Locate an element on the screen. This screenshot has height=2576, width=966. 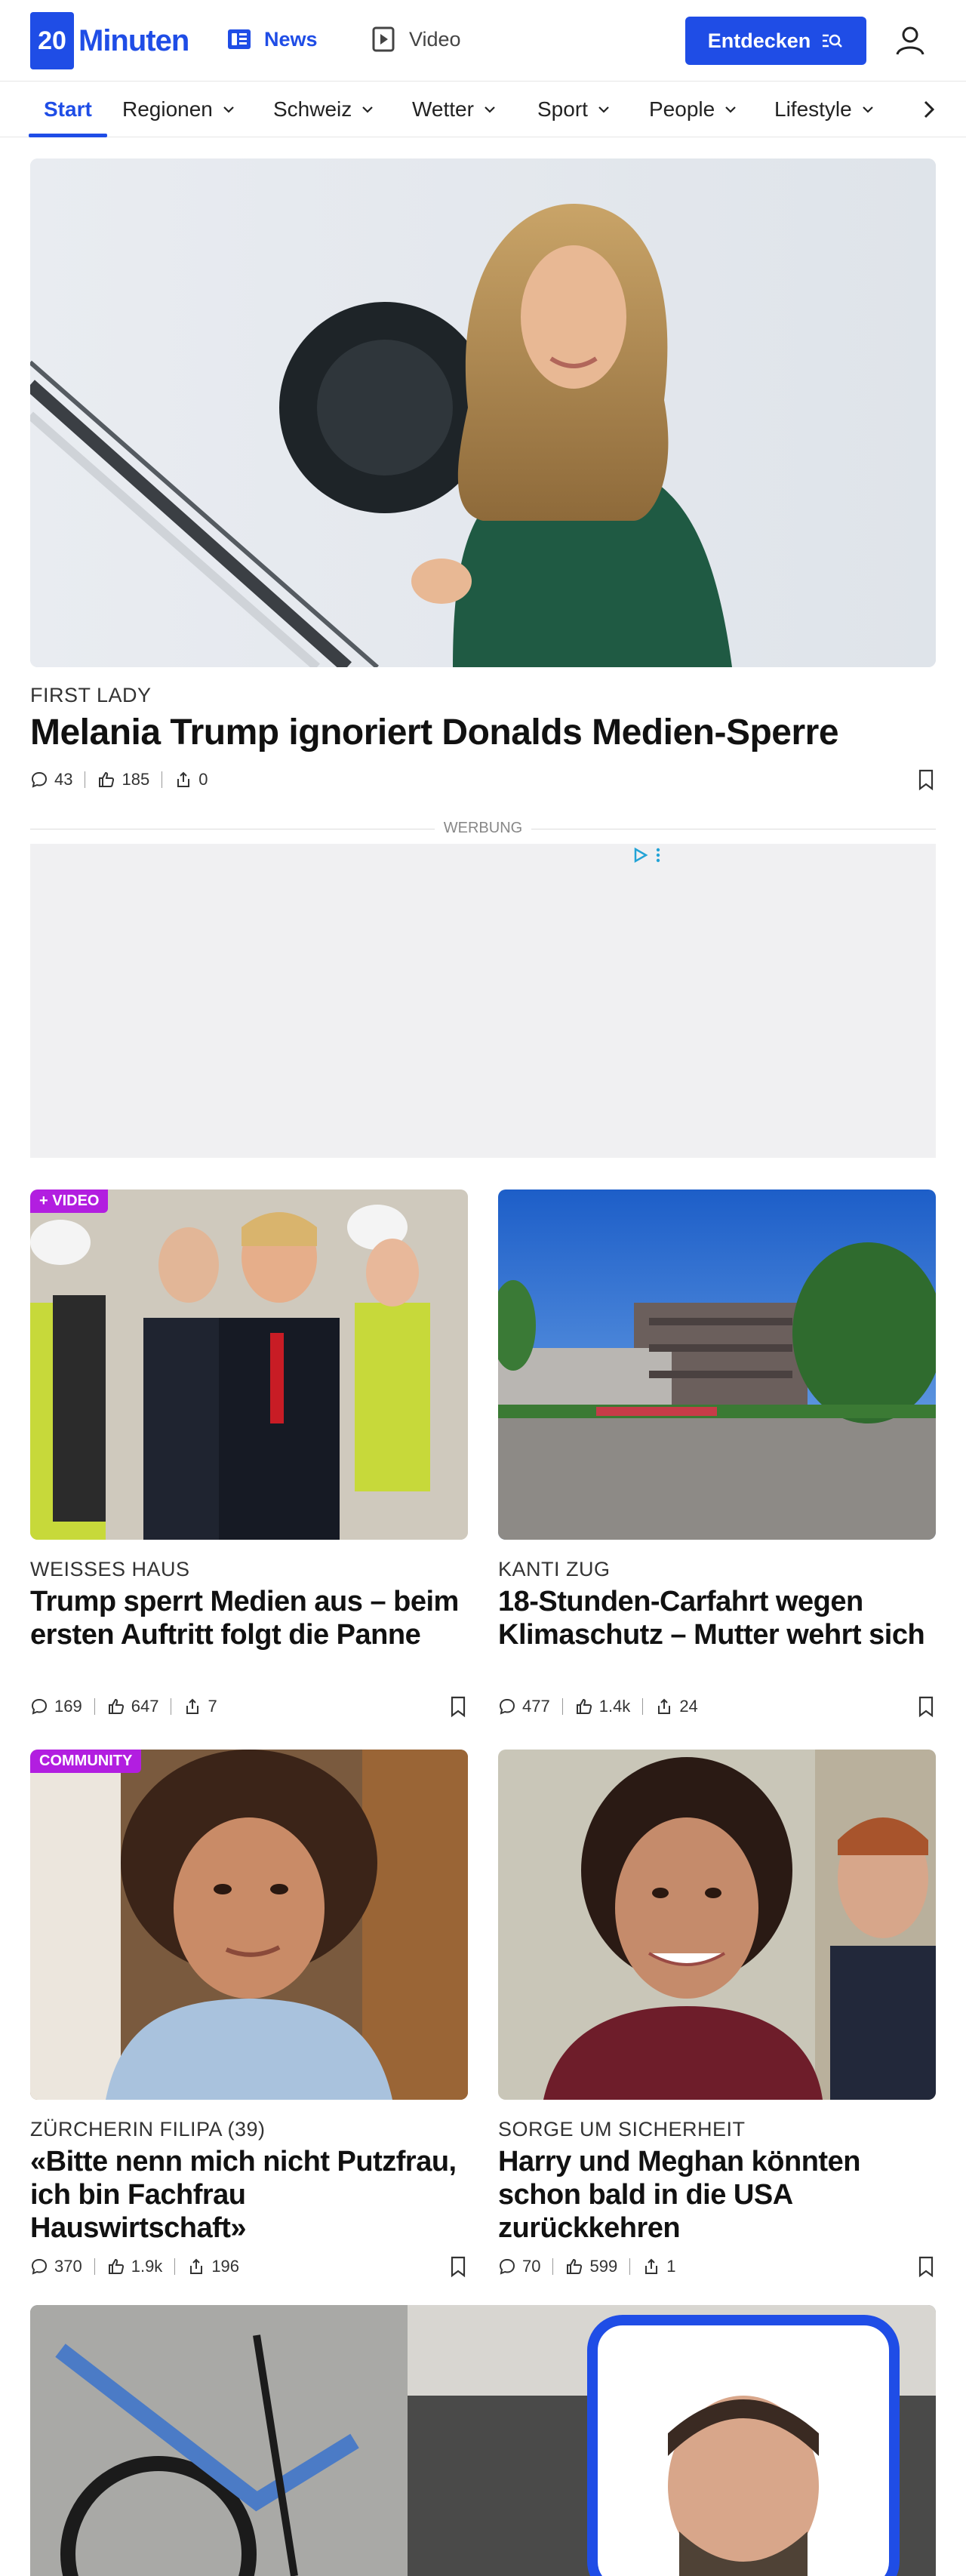
nav-video: Video is located at coordinates (415, 39).